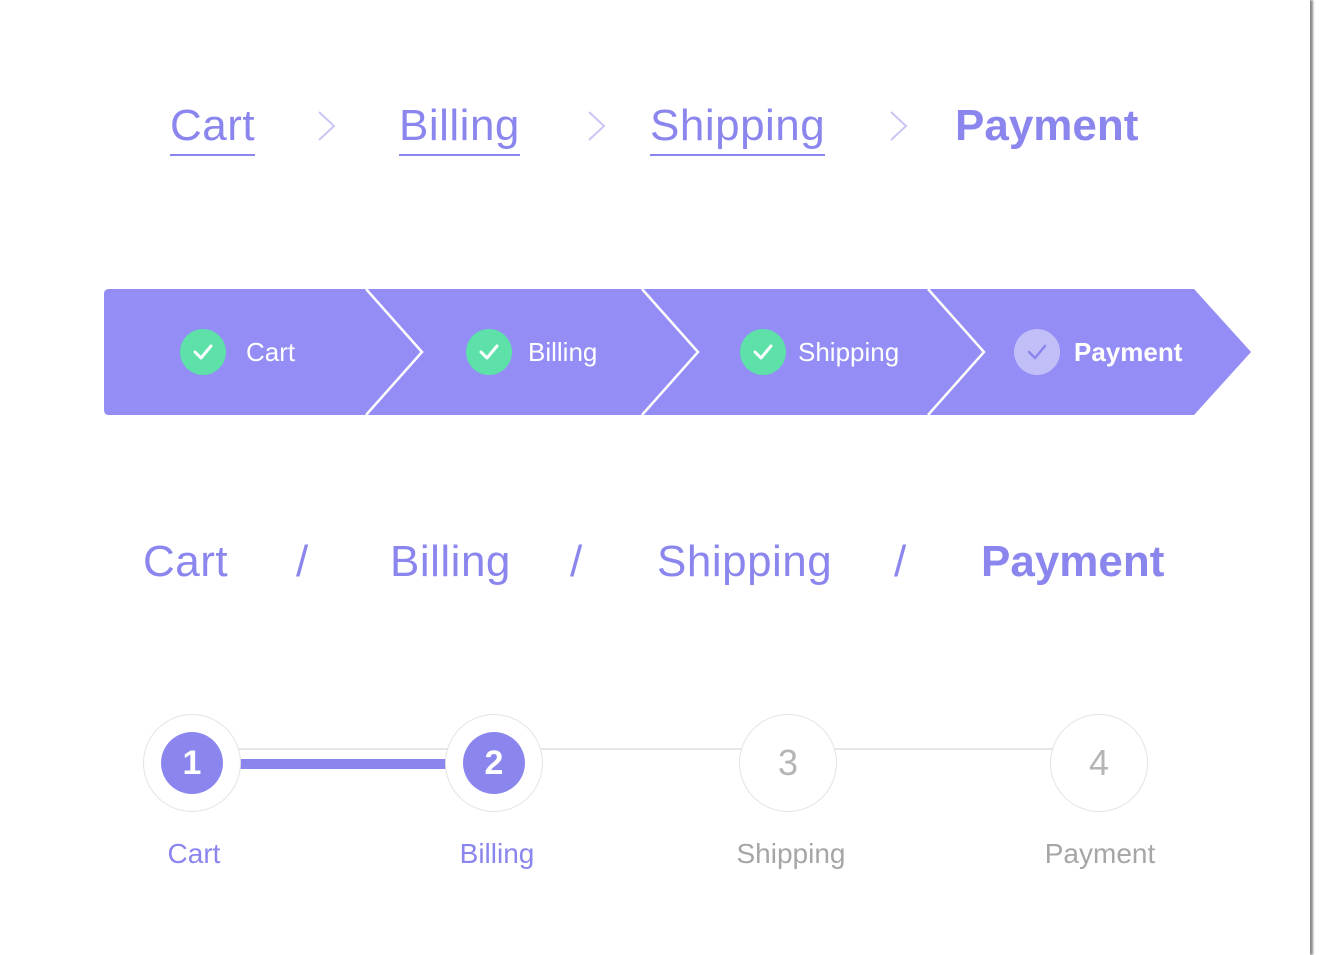  What do you see at coordinates (791, 853) in the screenshot?
I see `step-label-shipping: Shipping` at bounding box center [791, 853].